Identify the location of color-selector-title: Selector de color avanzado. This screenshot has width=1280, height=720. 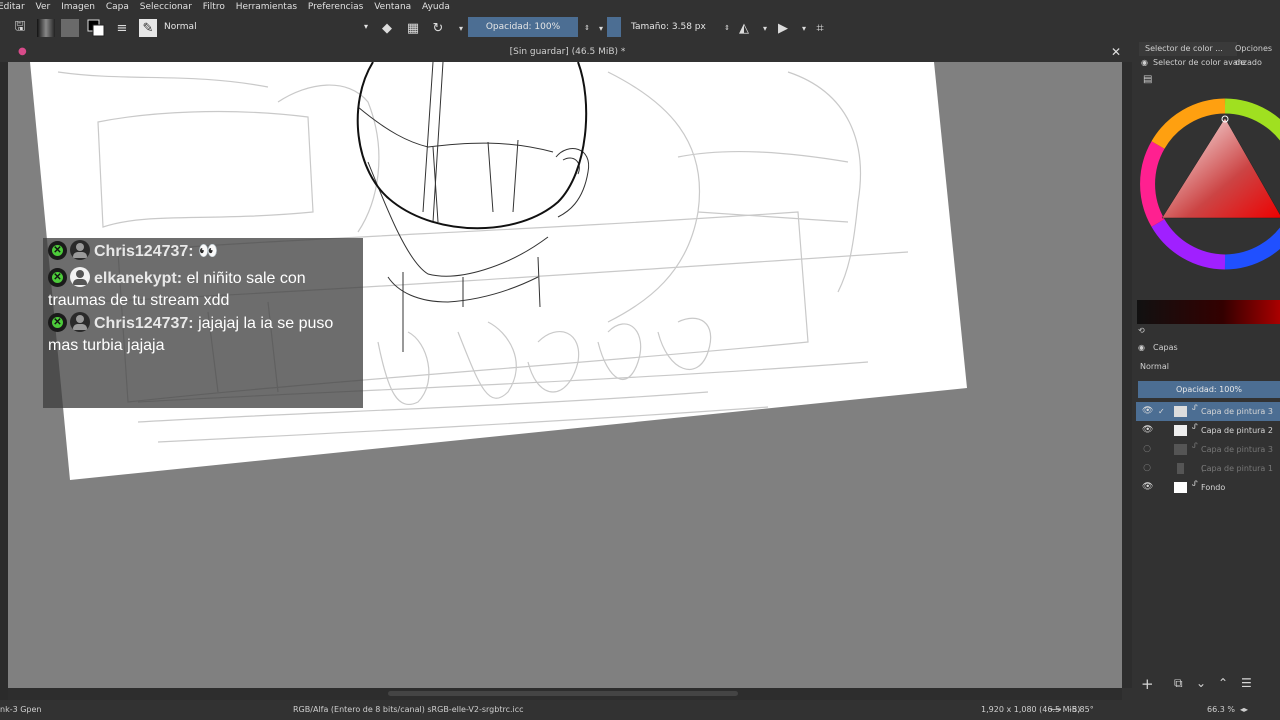
(1207, 62).